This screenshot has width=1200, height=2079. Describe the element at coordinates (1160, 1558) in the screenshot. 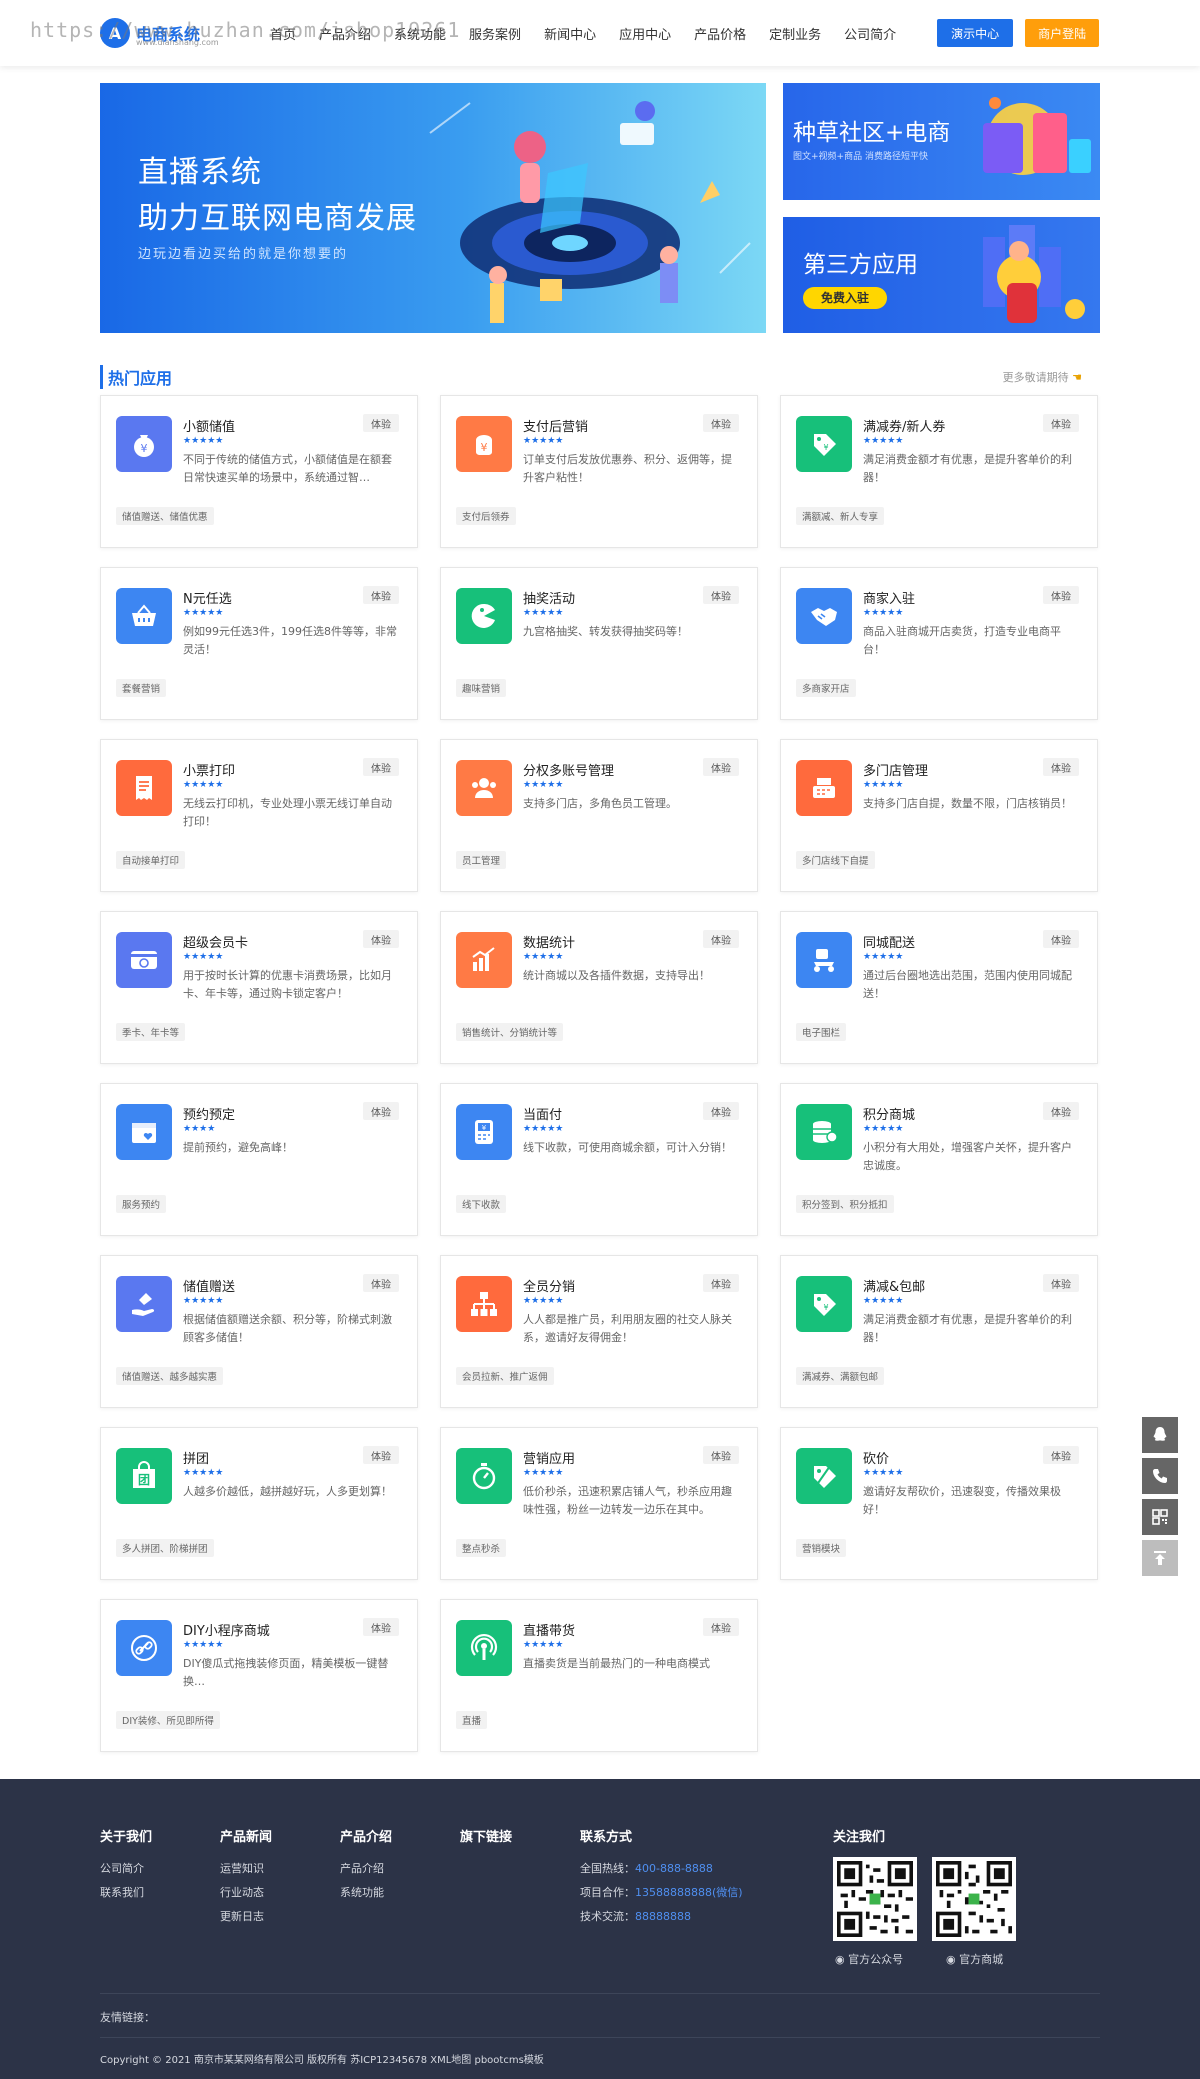

I see `back-to-top-icon` at that location.